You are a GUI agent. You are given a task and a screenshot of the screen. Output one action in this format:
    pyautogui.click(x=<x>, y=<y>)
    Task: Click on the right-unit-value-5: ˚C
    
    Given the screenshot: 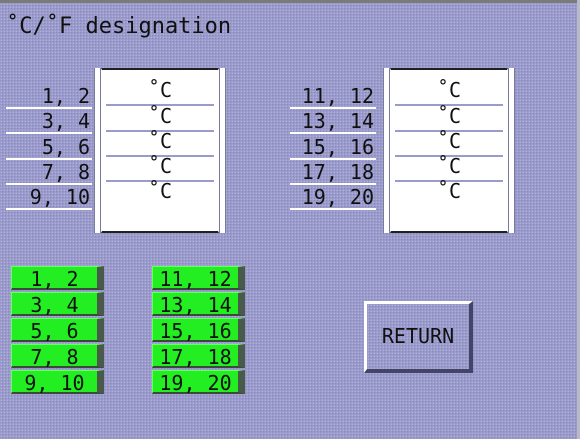 What is the action you would take?
    pyautogui.click(x=449, y=191)
    